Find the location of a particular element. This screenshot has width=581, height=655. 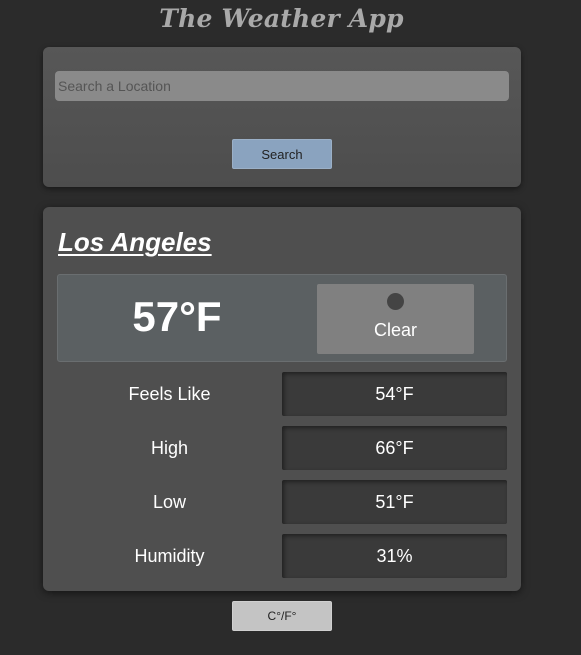

app-title: The Weather App is located at coordinates (281, 18).